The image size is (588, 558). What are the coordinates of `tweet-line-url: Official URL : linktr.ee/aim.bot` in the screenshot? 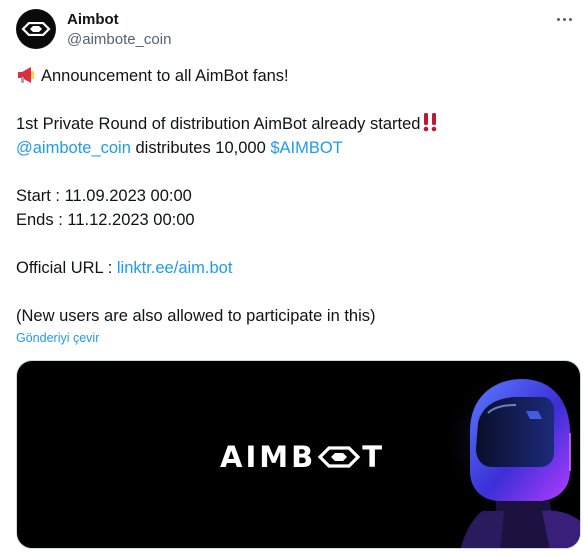 It's located at (124, 268).